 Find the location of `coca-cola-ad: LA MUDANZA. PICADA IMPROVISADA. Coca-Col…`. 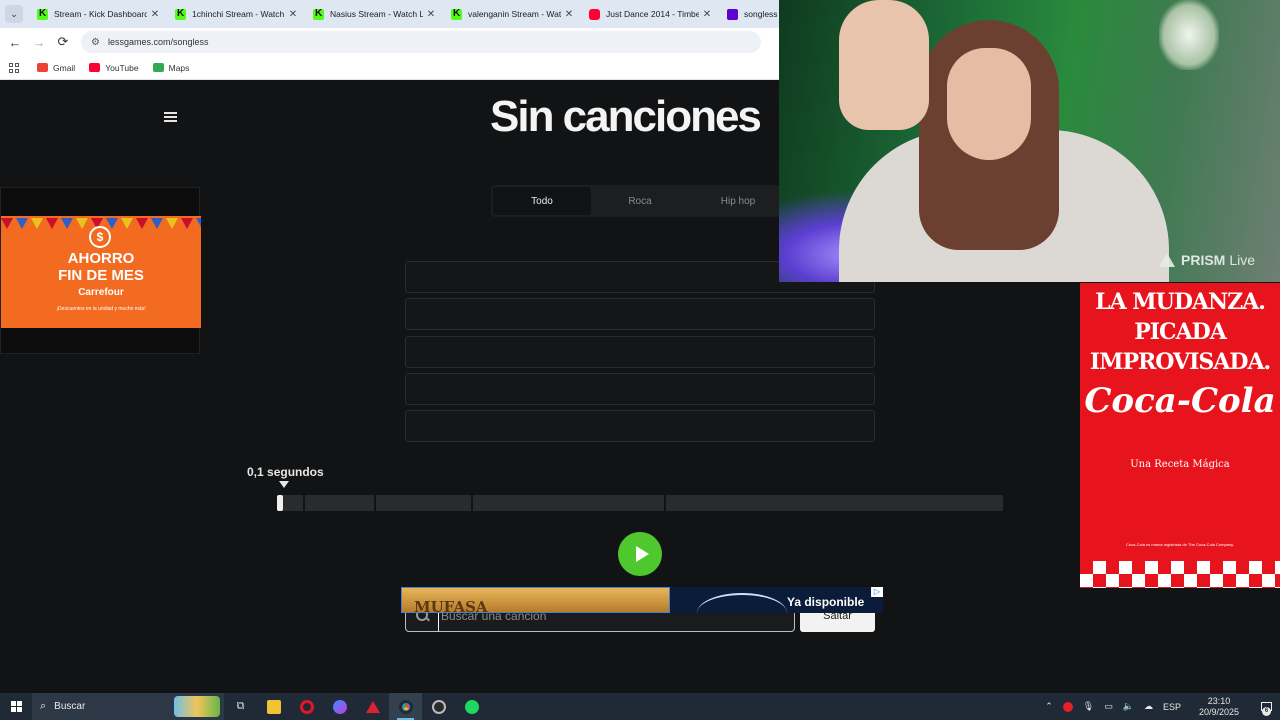

coca-cola-ad: LA MUDANZA. PICADA IMPROVISADA. Coca-Col… is located at coordinates (1180, 435).